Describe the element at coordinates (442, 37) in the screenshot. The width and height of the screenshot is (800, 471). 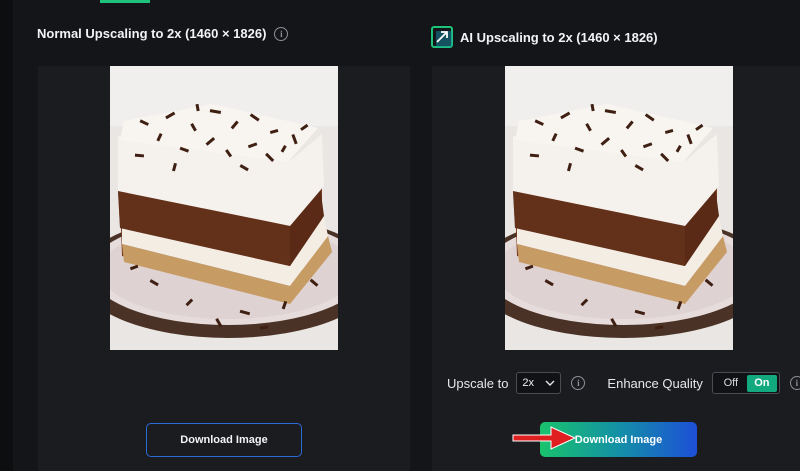
I see `ai-upscale-icon` at that location.